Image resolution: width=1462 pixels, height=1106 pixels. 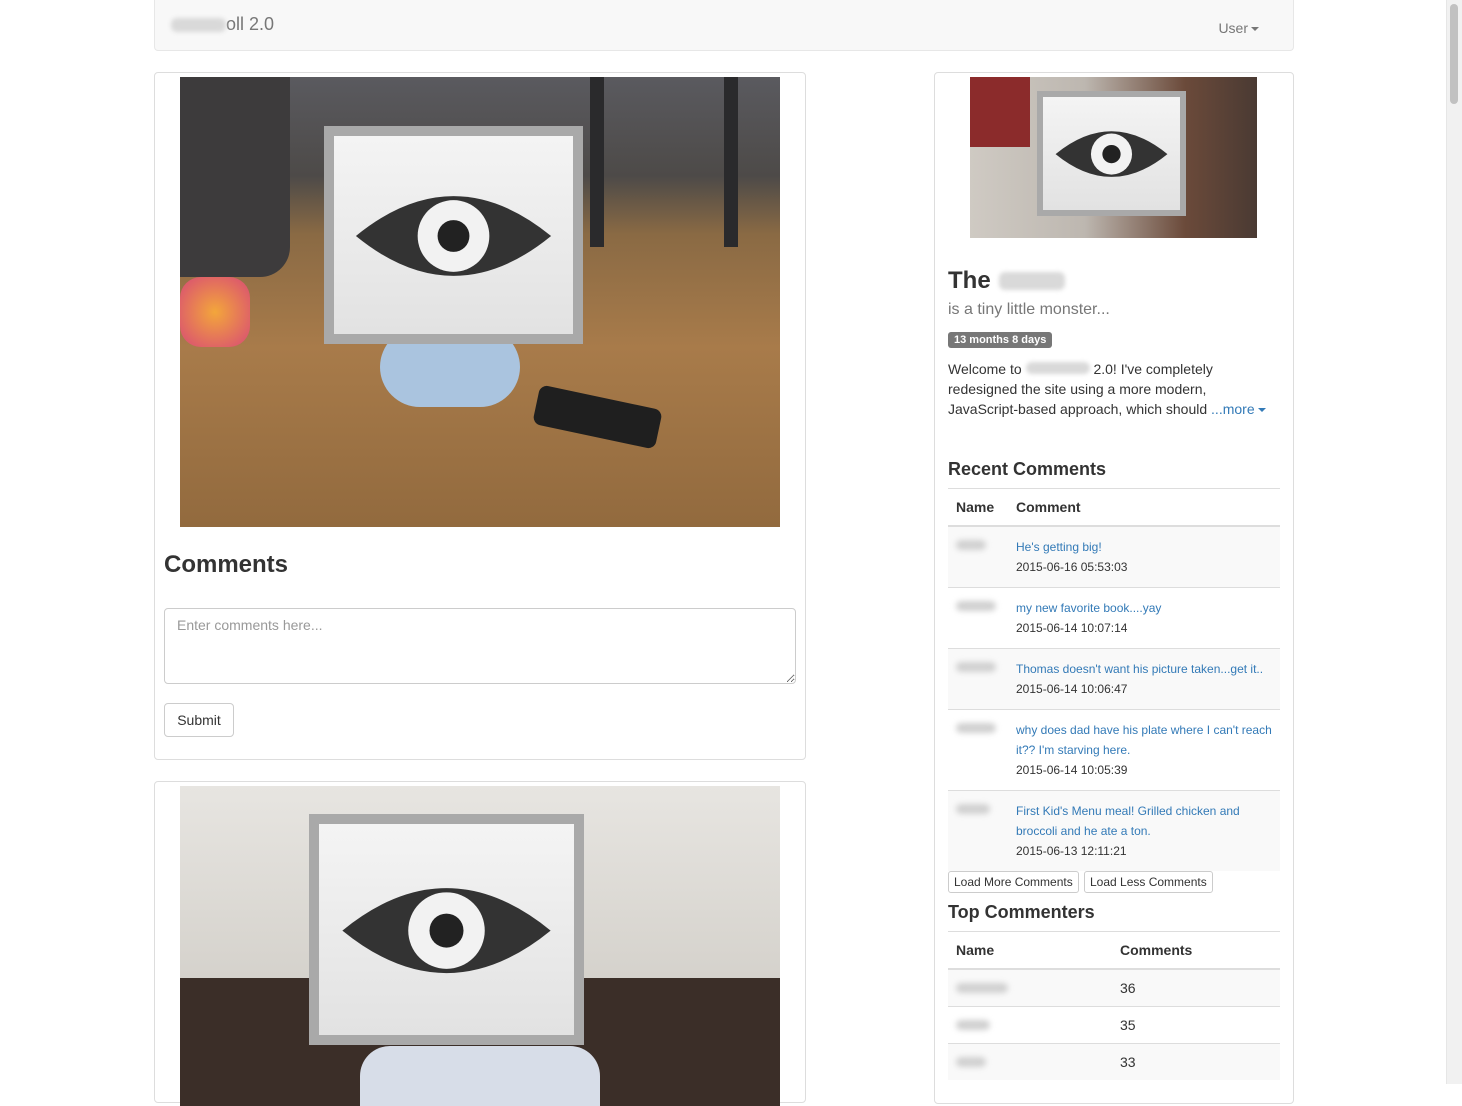 I want to click on user-dropdown: User, so click(x=1238, y=28).